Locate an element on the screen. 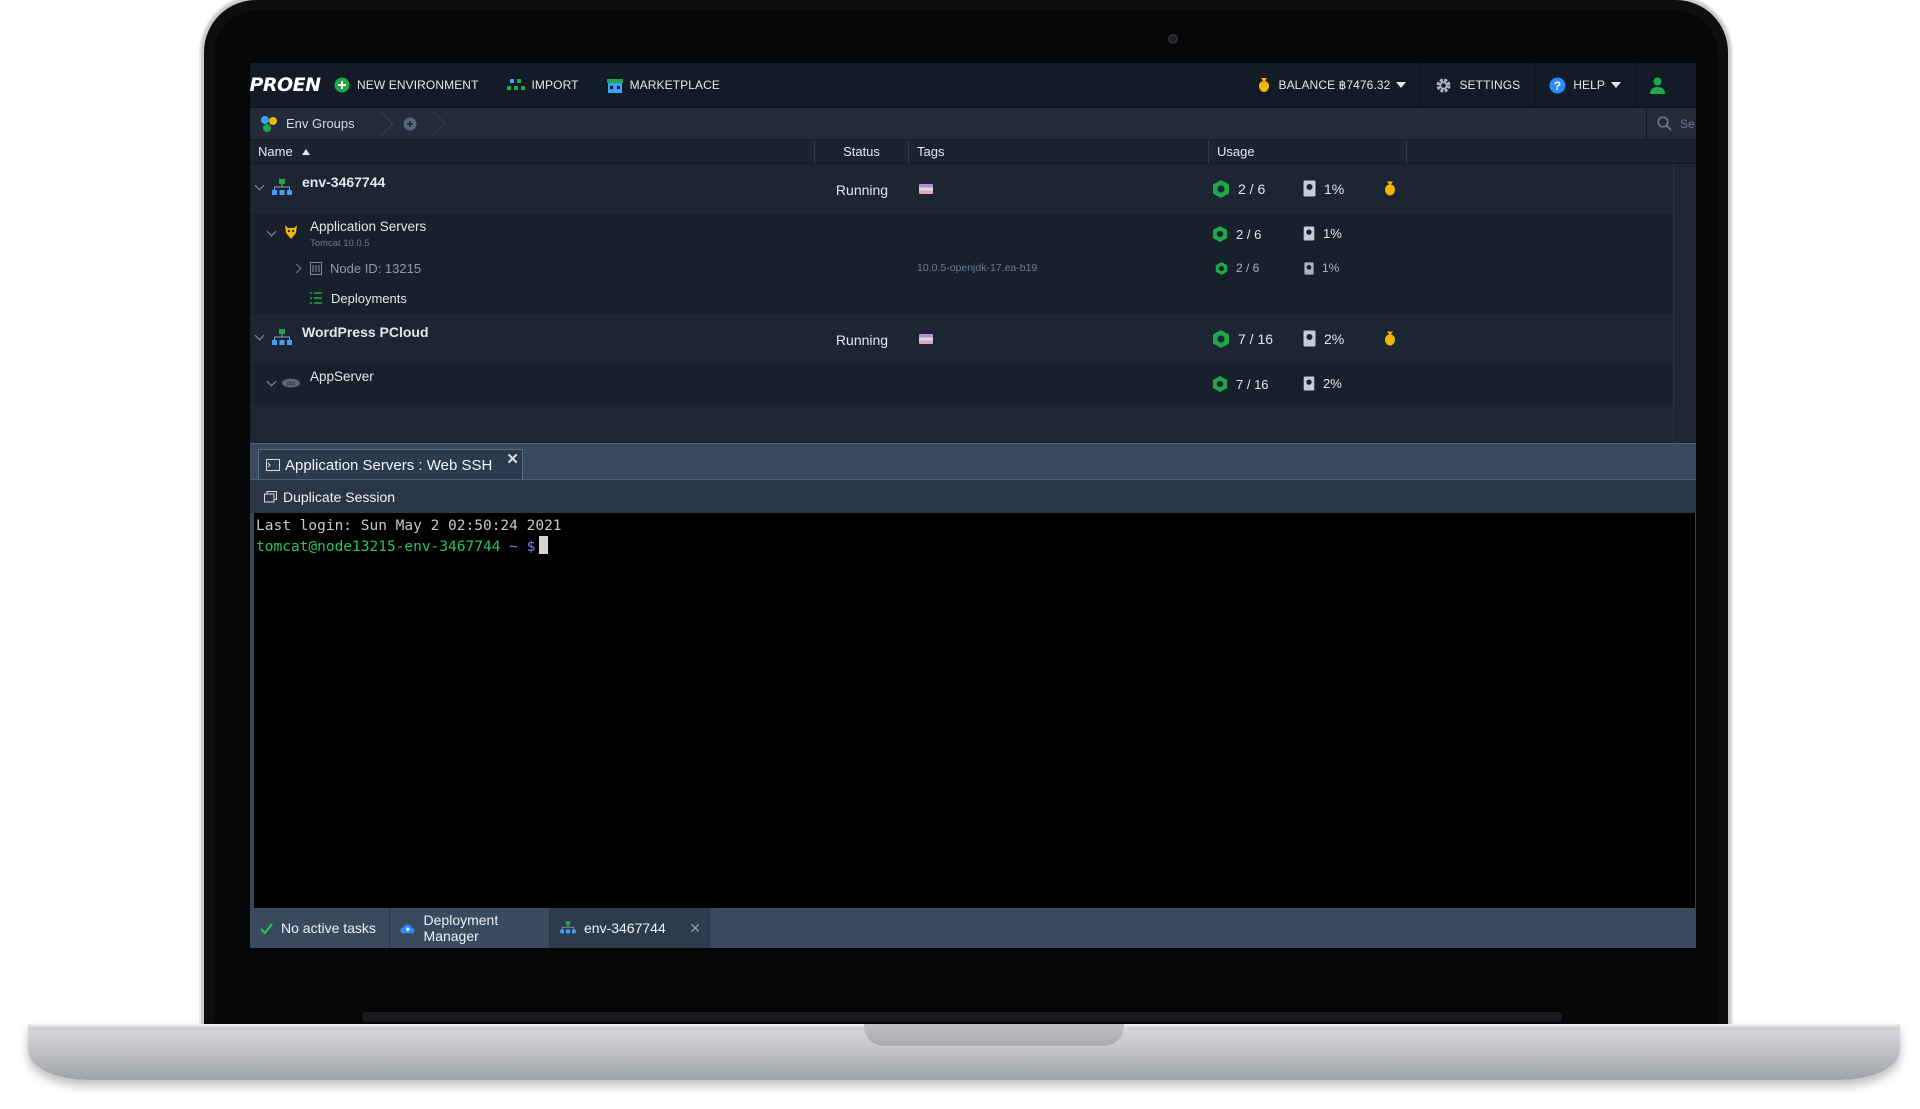 This screenshot has height=1109, width=1920. balance-label: BALANCE ฿7476.32 is located at coordinates (1334, 85).